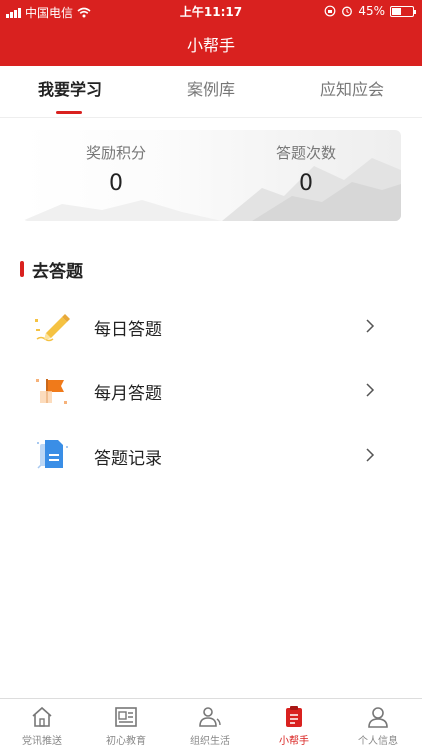 The image size is (422, 750). What do you see at coordinates (211, 326) in the screenshot?
I see `daily-quiz-item: 每日答题` at bounding box center [211, 326].